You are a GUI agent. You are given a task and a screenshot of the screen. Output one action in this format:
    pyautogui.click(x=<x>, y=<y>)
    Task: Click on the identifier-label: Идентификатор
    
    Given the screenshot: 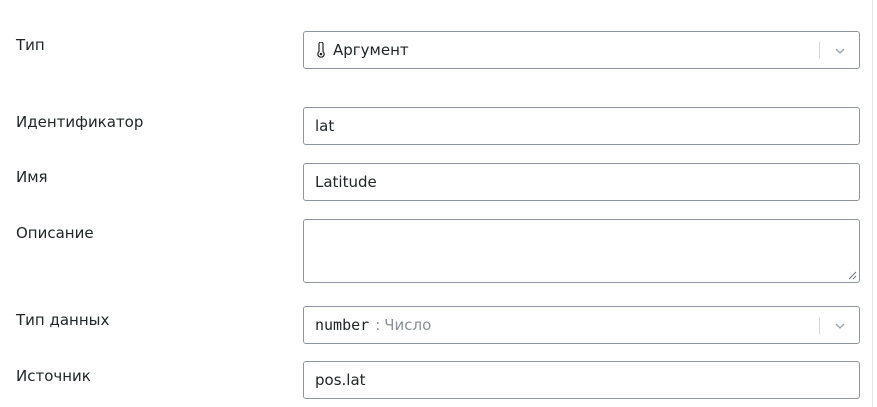 What is the action you would take?
    pyautogui.click(x=80, y=122)
    